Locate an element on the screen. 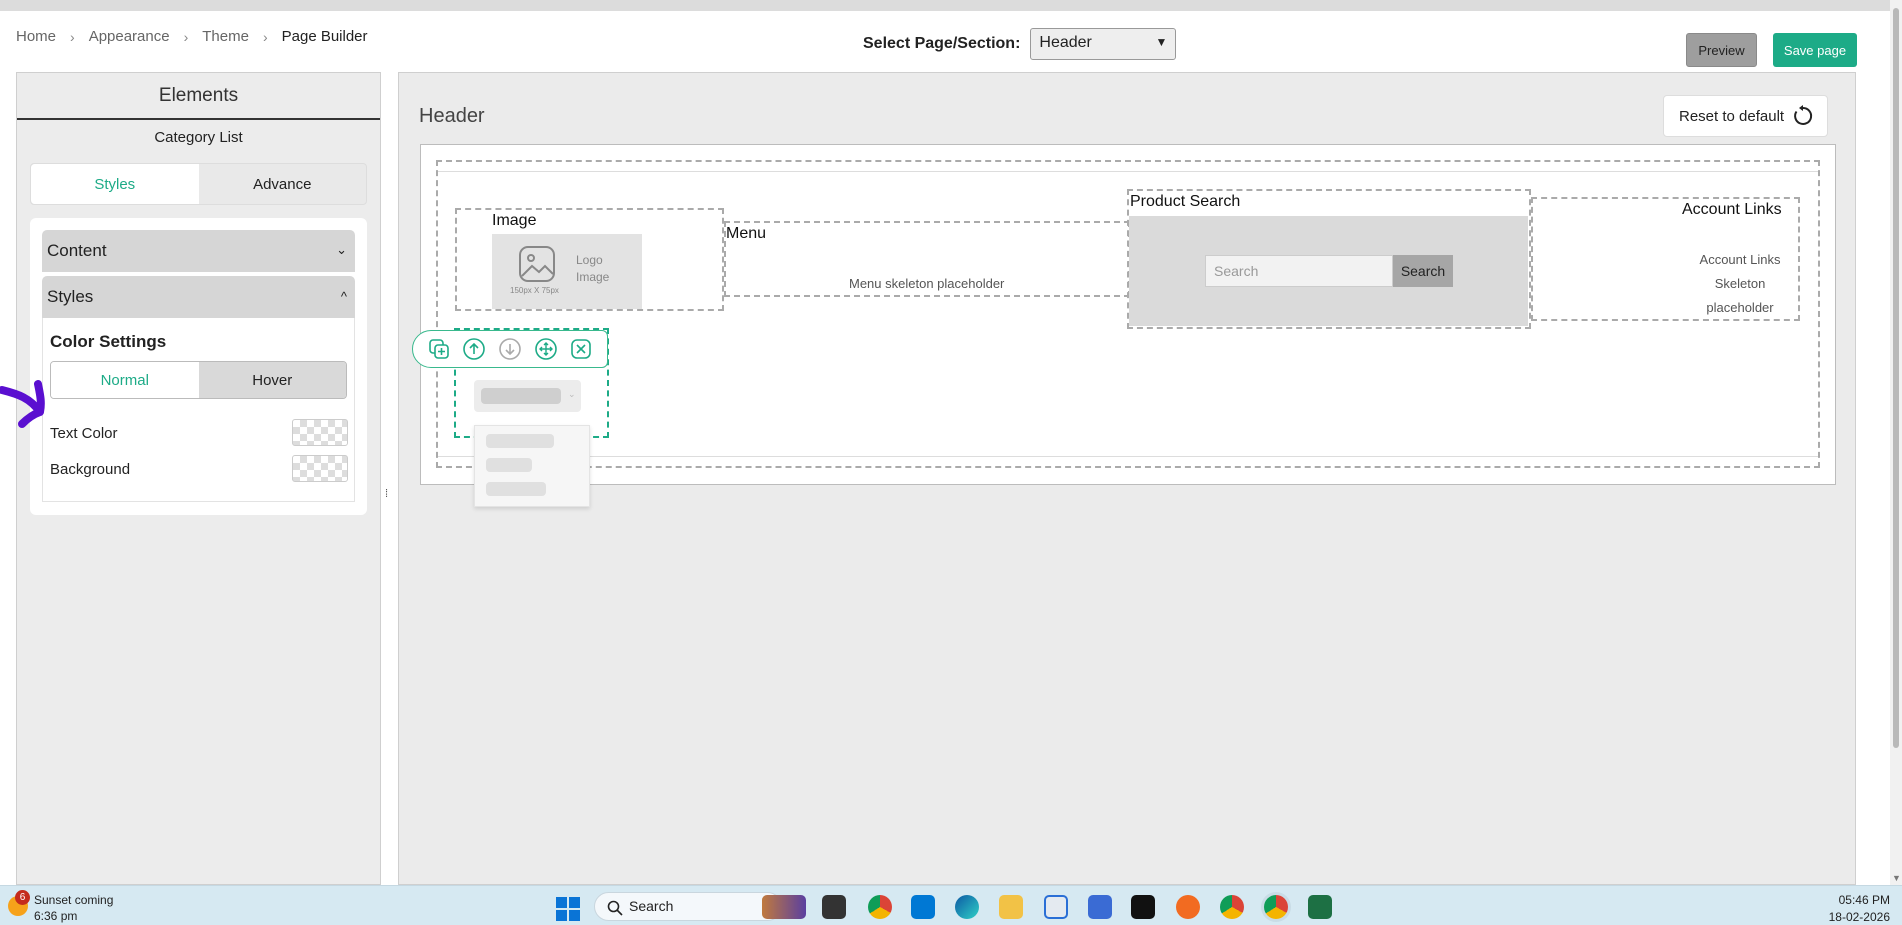 Image resolution: width=1902 pixels, height=925 pixels. chevron-down-icon: ▼ is located at coordinates (1161, 42).